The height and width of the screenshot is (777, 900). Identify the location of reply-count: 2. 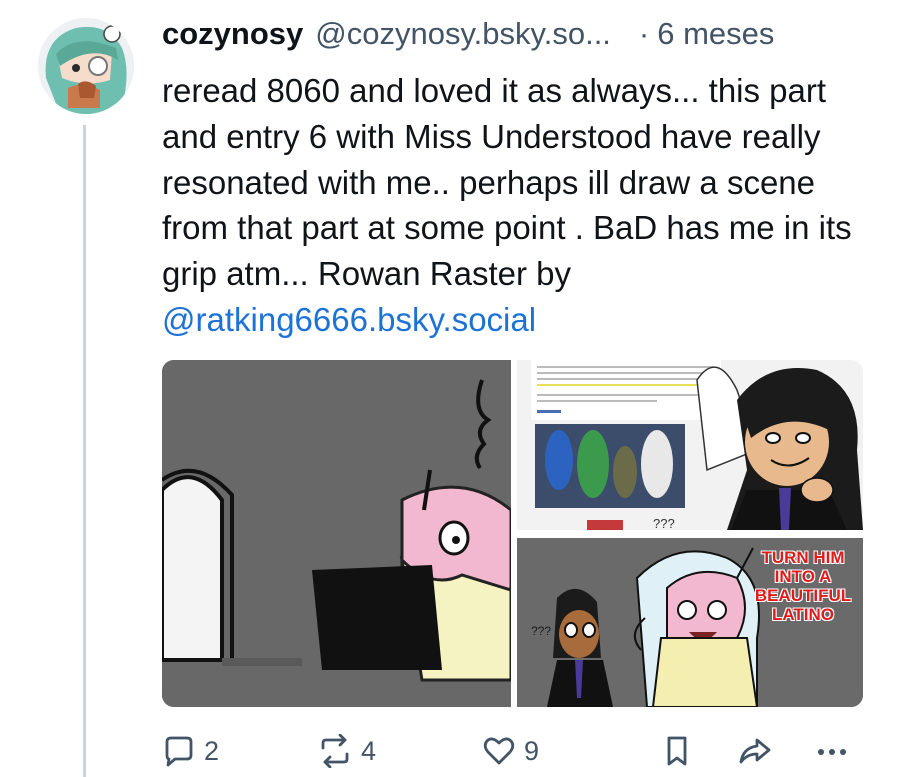
(212, 750).